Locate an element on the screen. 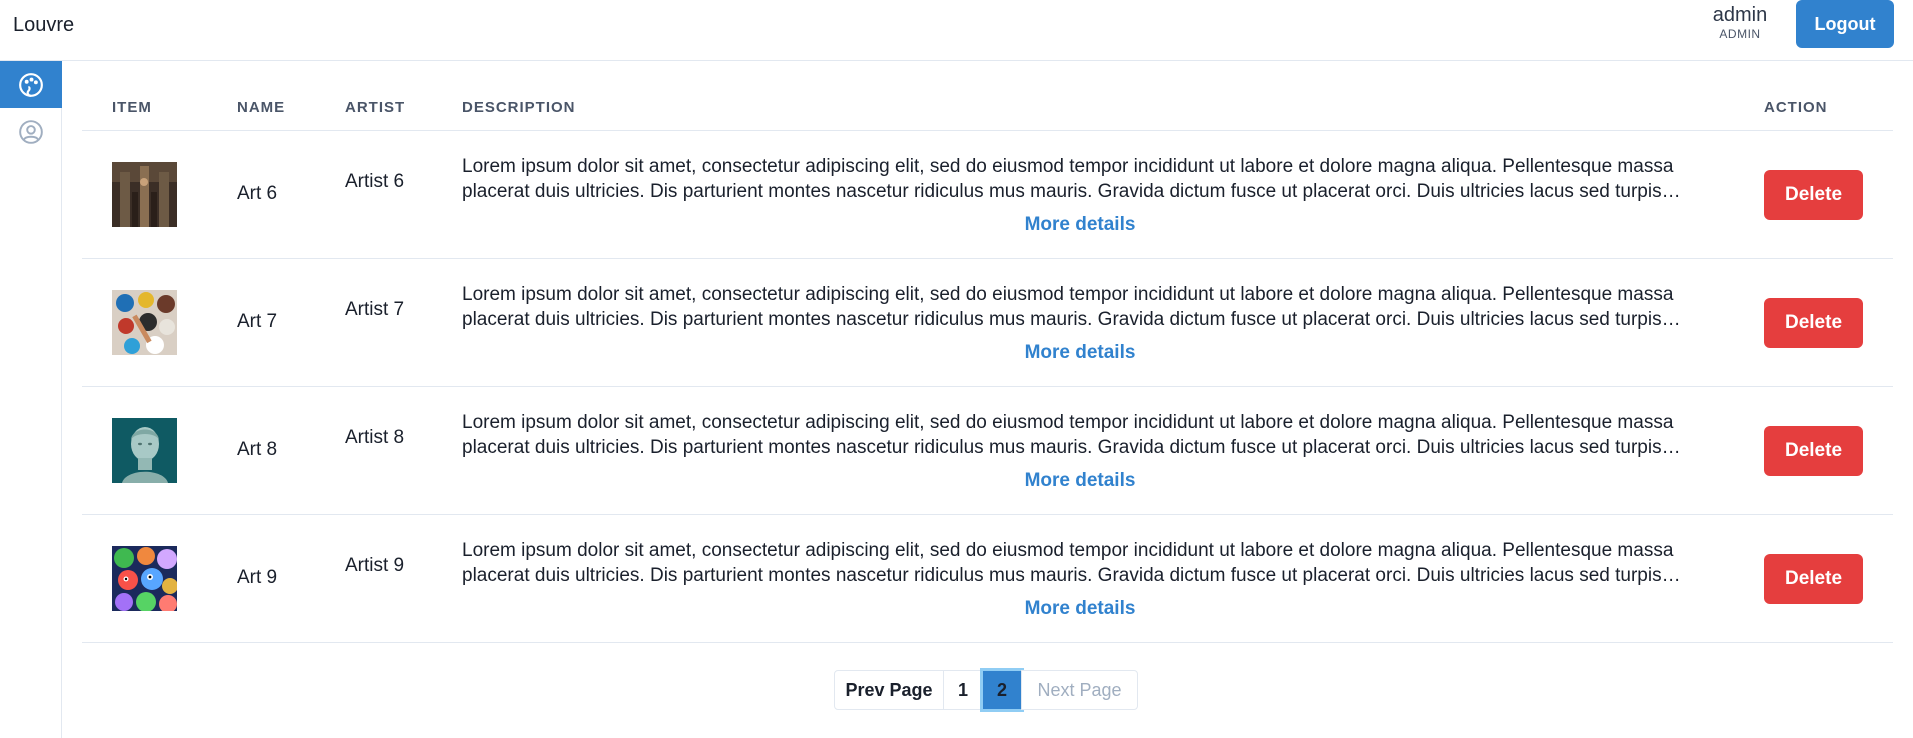 The height and width of the screenshot is (738, 1913). art-name: Art 7 is located at coordinates (257, 321).